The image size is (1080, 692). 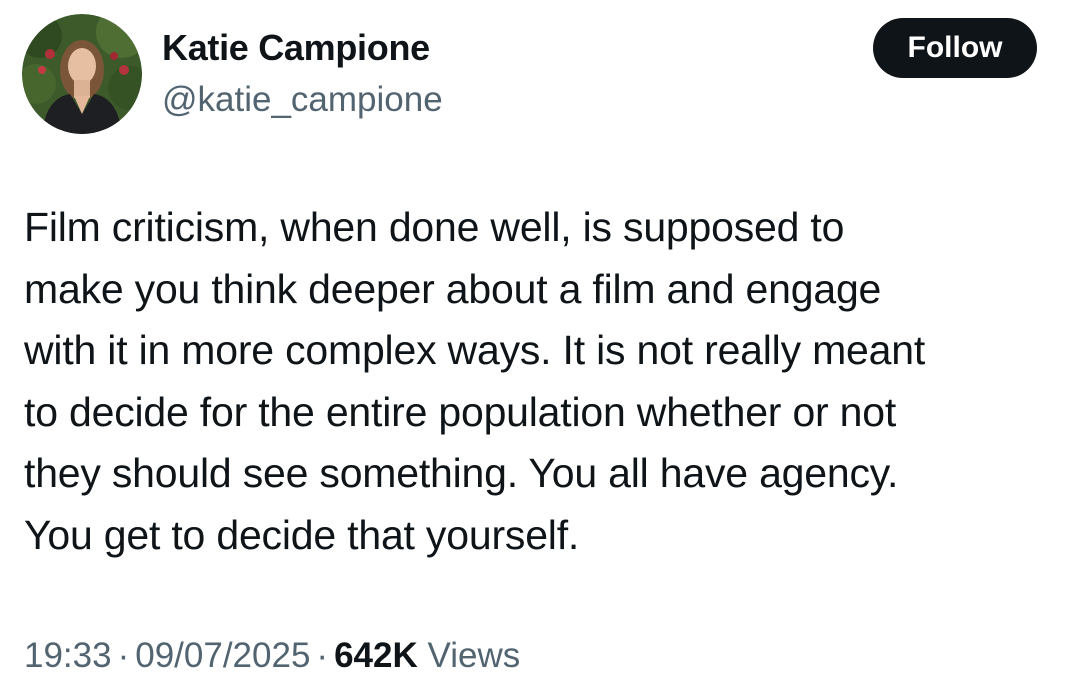 I want to click on tweet-text-line: You get to decide that yourself., so click(x=302, y=534).